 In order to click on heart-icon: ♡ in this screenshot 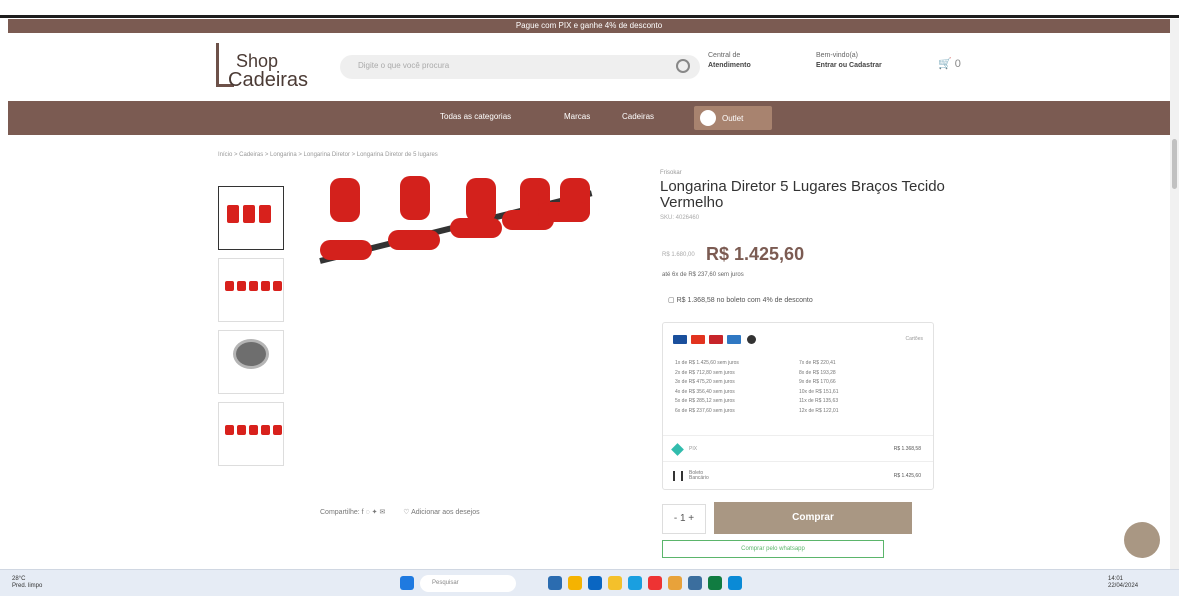, I will do `click(406, 512)`.